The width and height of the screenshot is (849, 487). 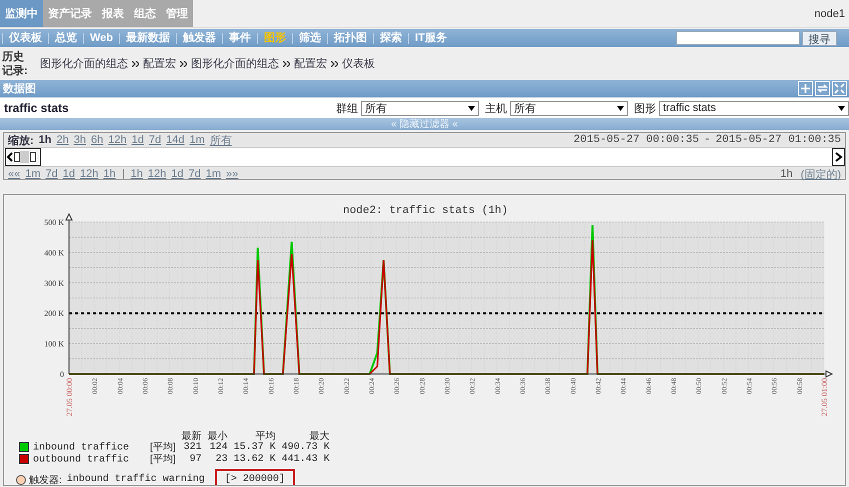 I want to click on legend-value: 23, so click(x=221, y=460).